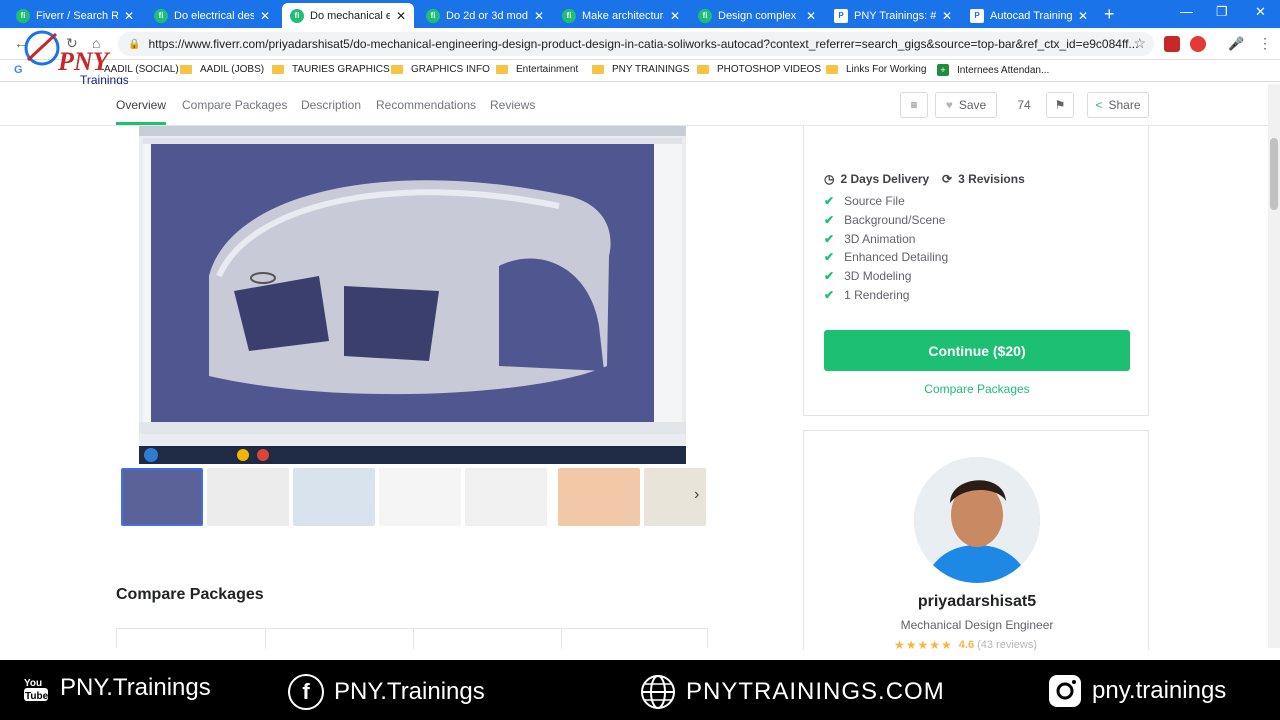  I want to click on nav-recommendations: Recommendations, so click(426, 105).